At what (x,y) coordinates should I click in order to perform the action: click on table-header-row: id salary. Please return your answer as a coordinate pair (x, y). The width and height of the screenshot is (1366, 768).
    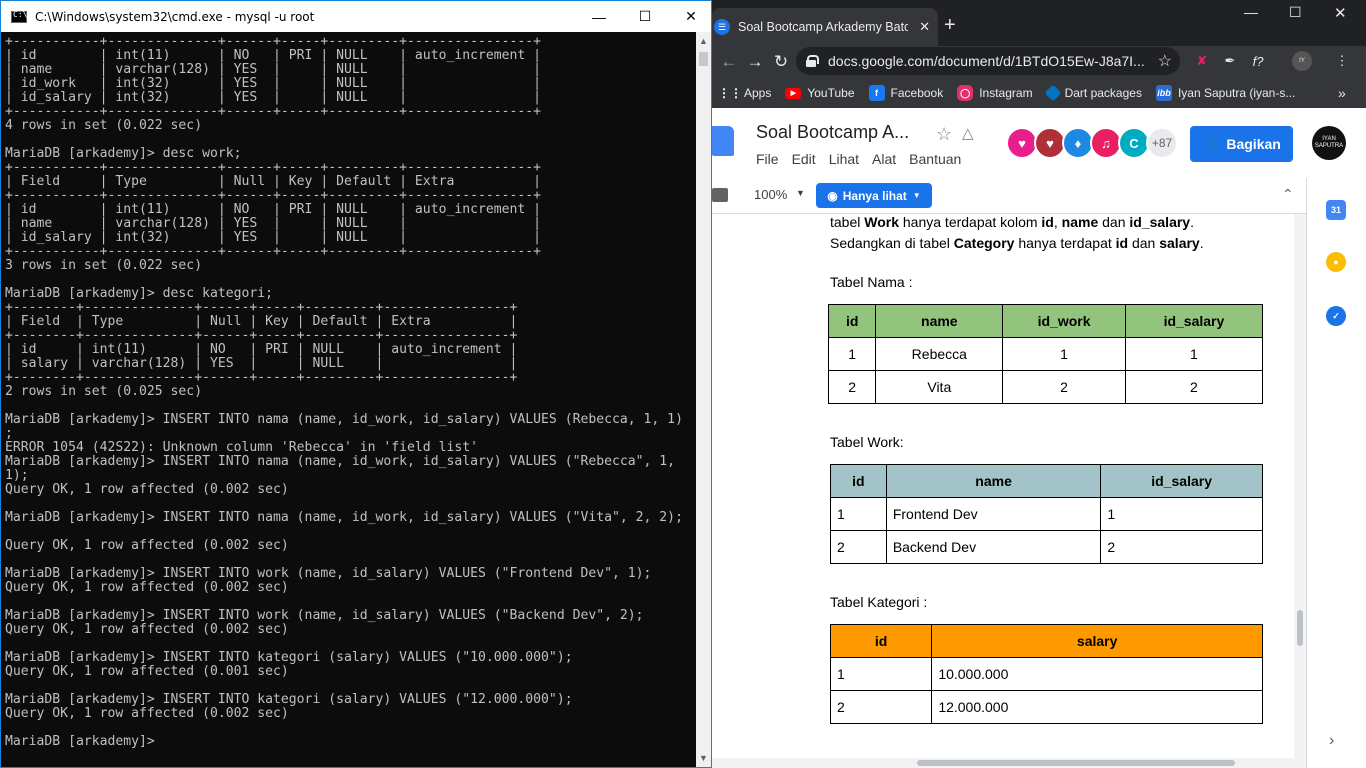
    Looking at the image, I should click on (1046, 641).